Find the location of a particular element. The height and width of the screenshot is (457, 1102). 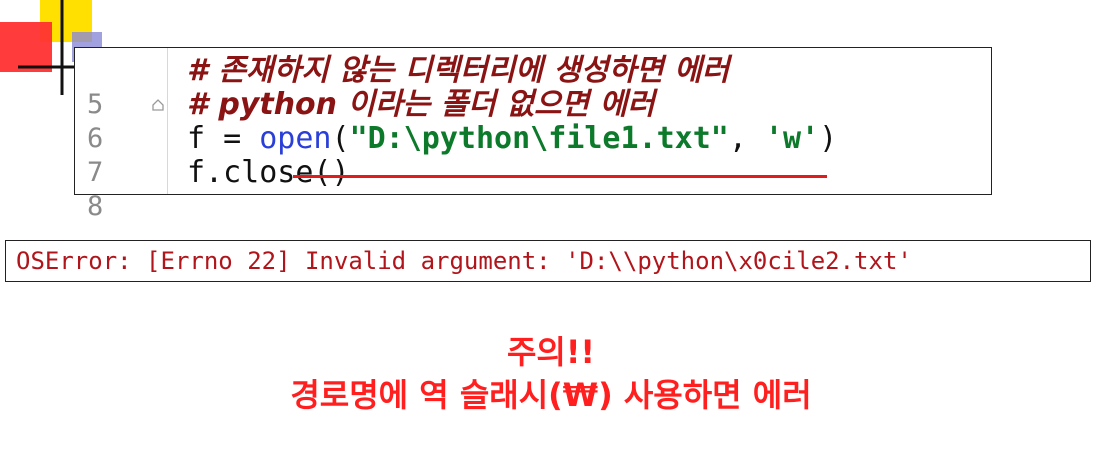

line-number: 8 is located at coordinates (95, 206).